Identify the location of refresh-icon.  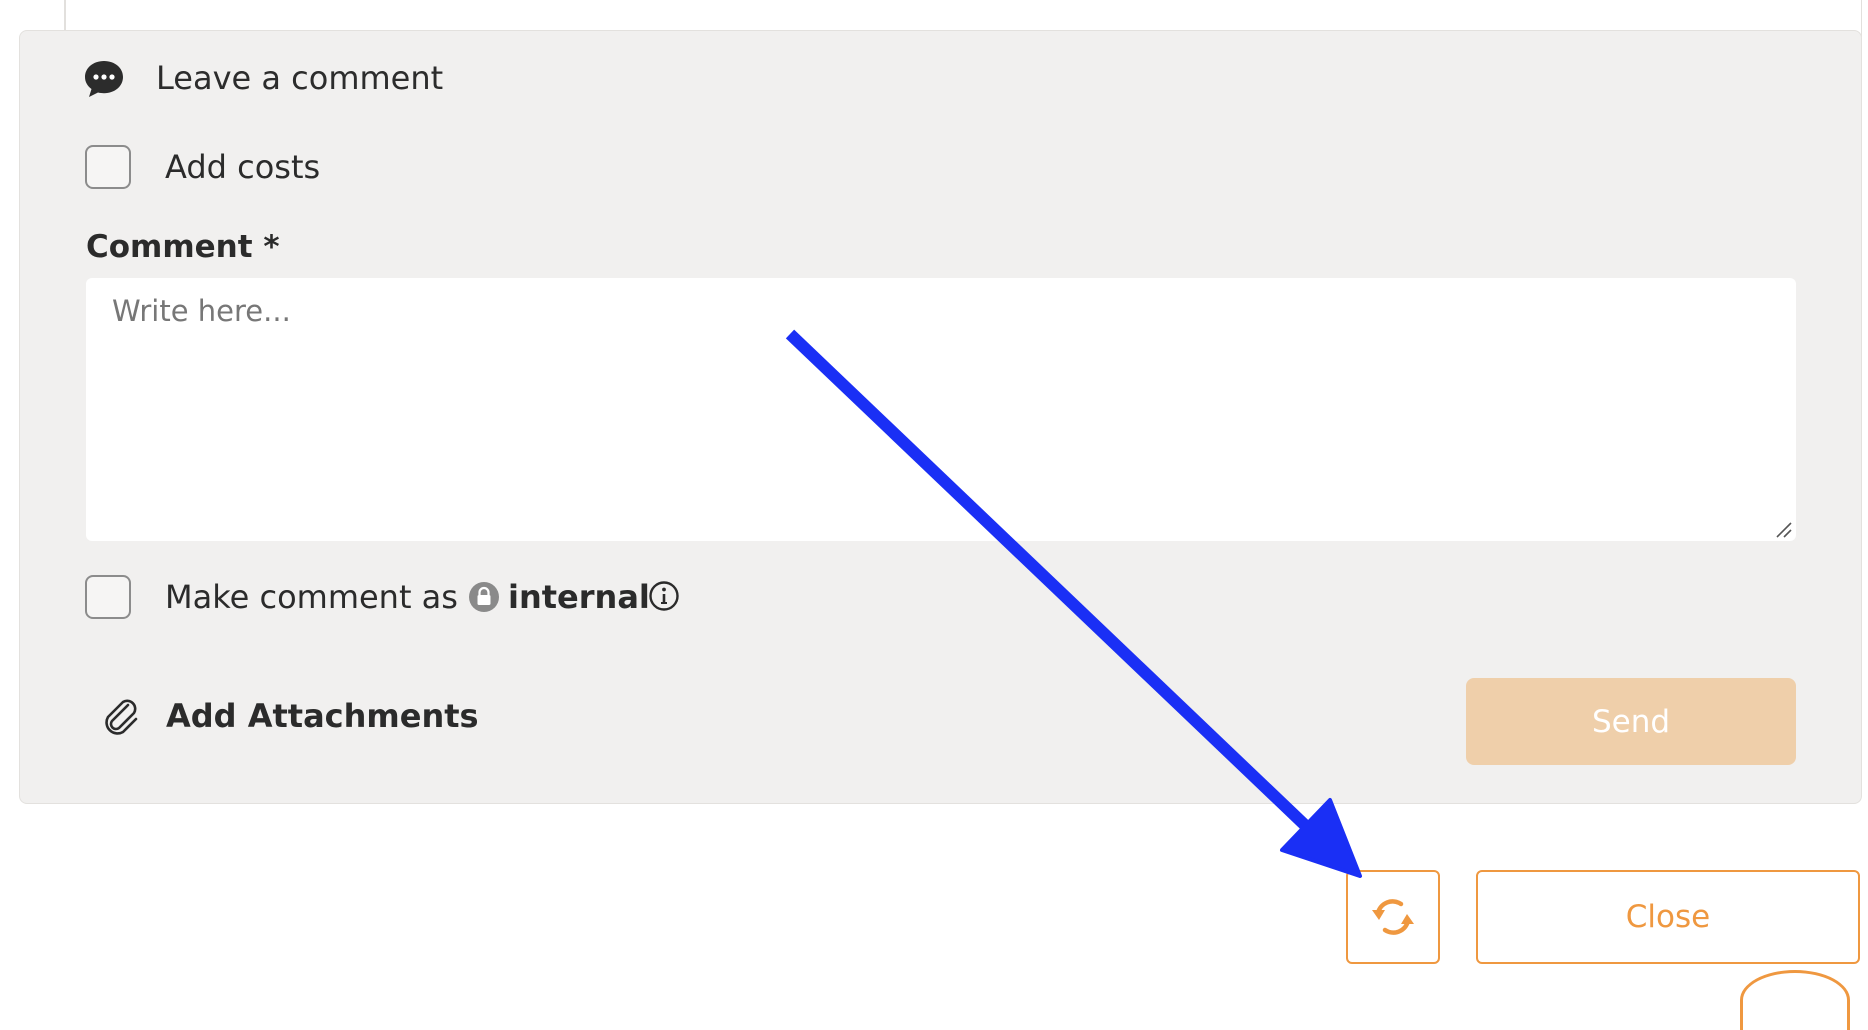
(1393, 917).